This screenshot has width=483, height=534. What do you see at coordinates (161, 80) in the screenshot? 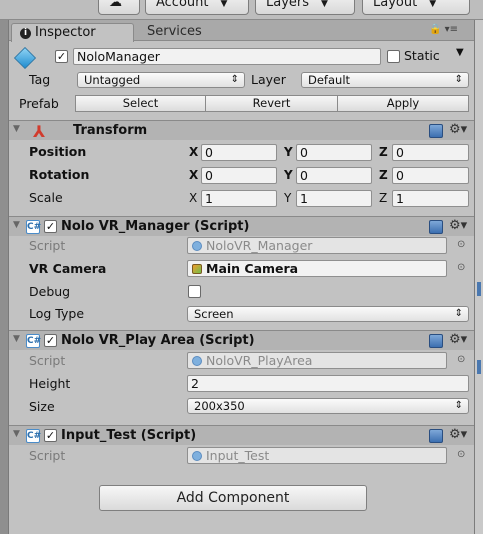
I see `tag-dropdown: Untagged ⇕` at bounding box center [161, 80].